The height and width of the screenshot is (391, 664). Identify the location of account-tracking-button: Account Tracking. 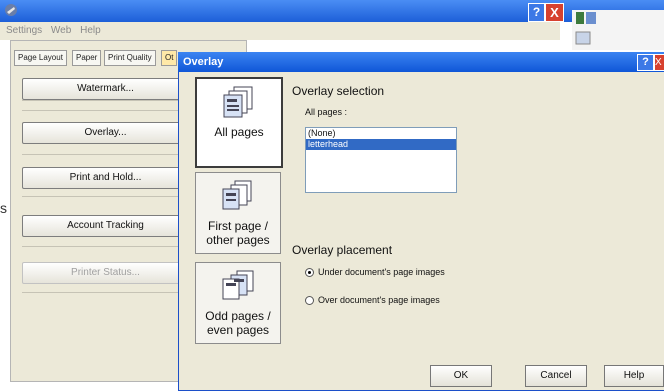
(105, 226).